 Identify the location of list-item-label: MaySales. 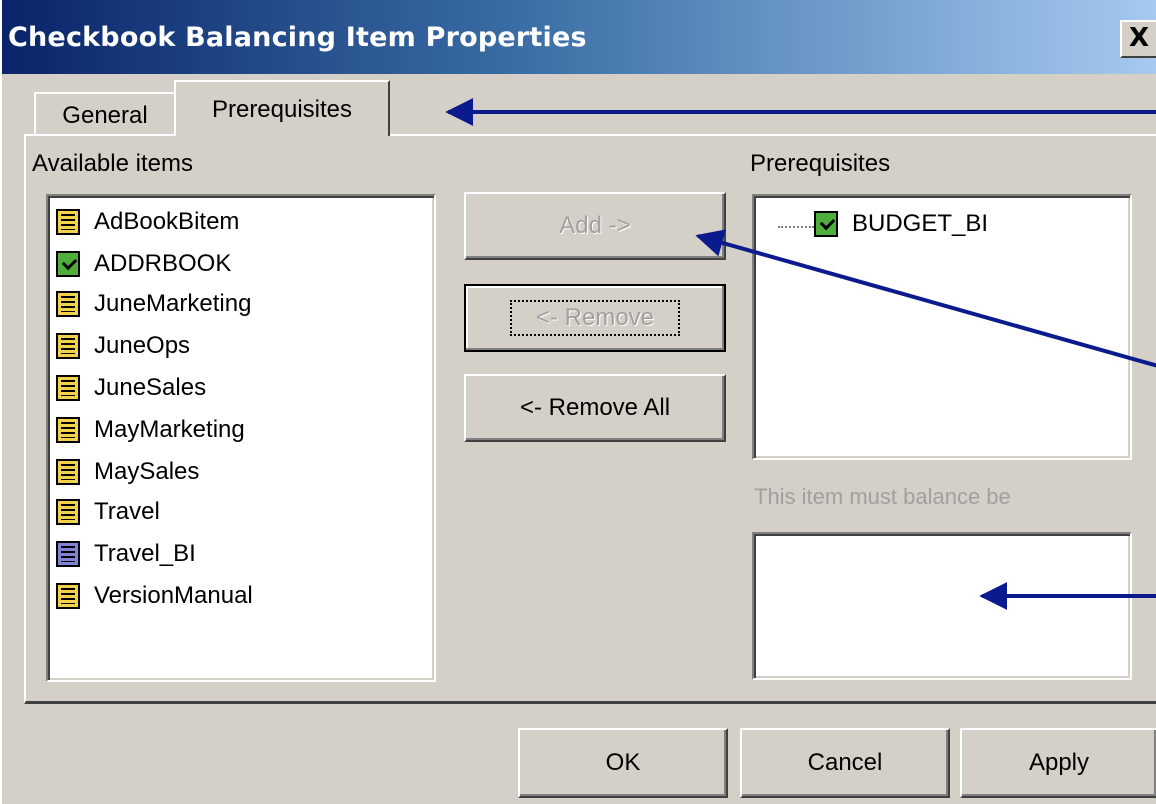
(147, 471).